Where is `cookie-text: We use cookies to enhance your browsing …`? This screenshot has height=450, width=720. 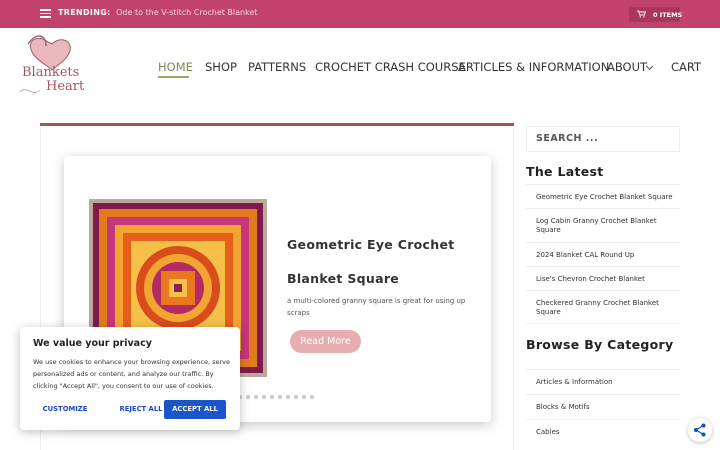 cookie-text: We use cookies to enhance your browsing … is located at coordinates (131, 374).